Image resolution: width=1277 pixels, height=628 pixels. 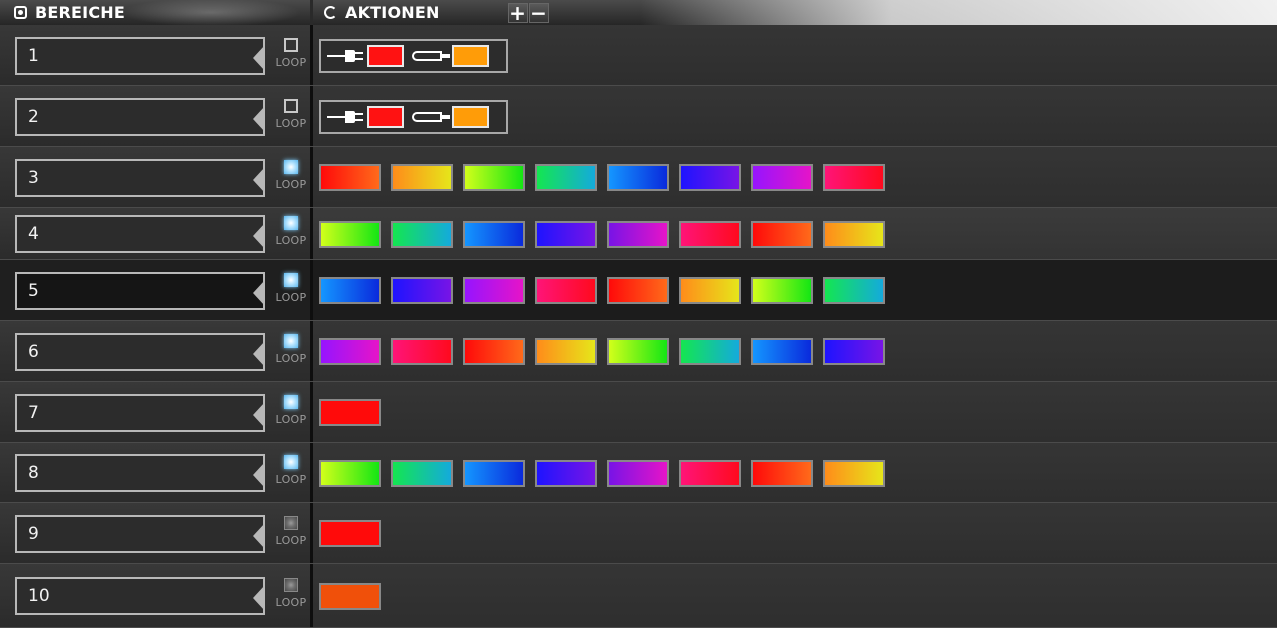 I want to click on color-action-list, so click(x=607, y=351).